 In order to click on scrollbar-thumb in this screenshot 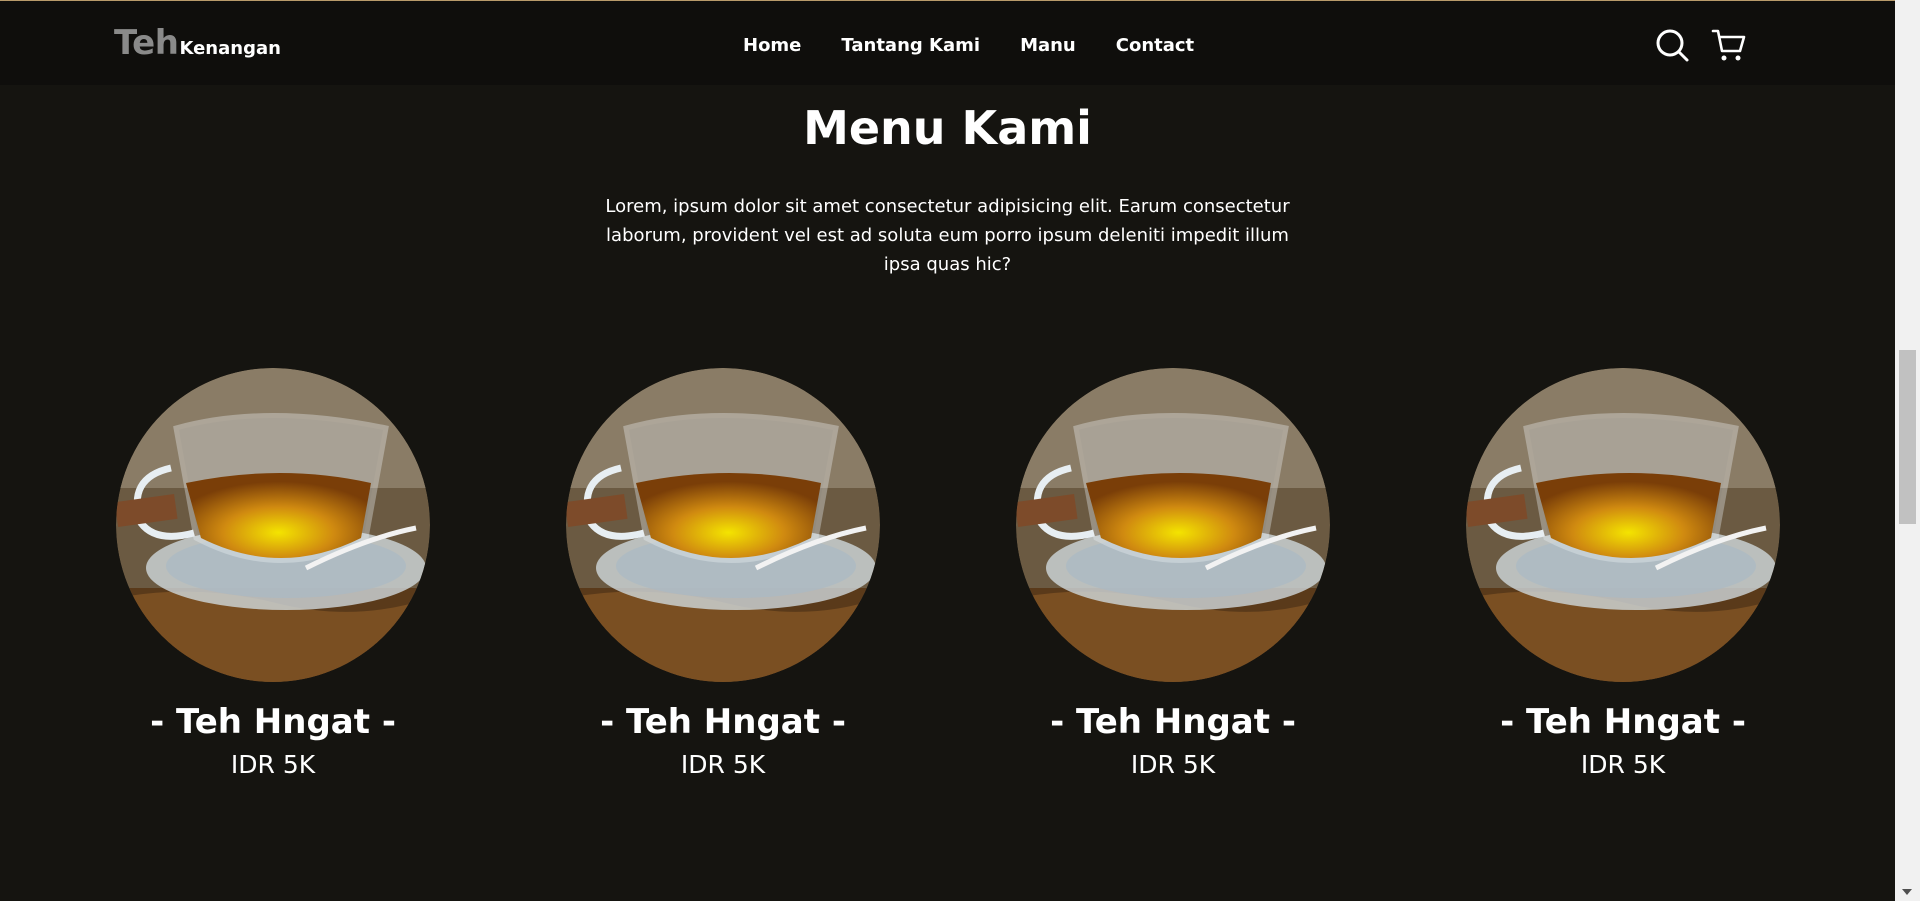, I will do `click(1907, 437)`.